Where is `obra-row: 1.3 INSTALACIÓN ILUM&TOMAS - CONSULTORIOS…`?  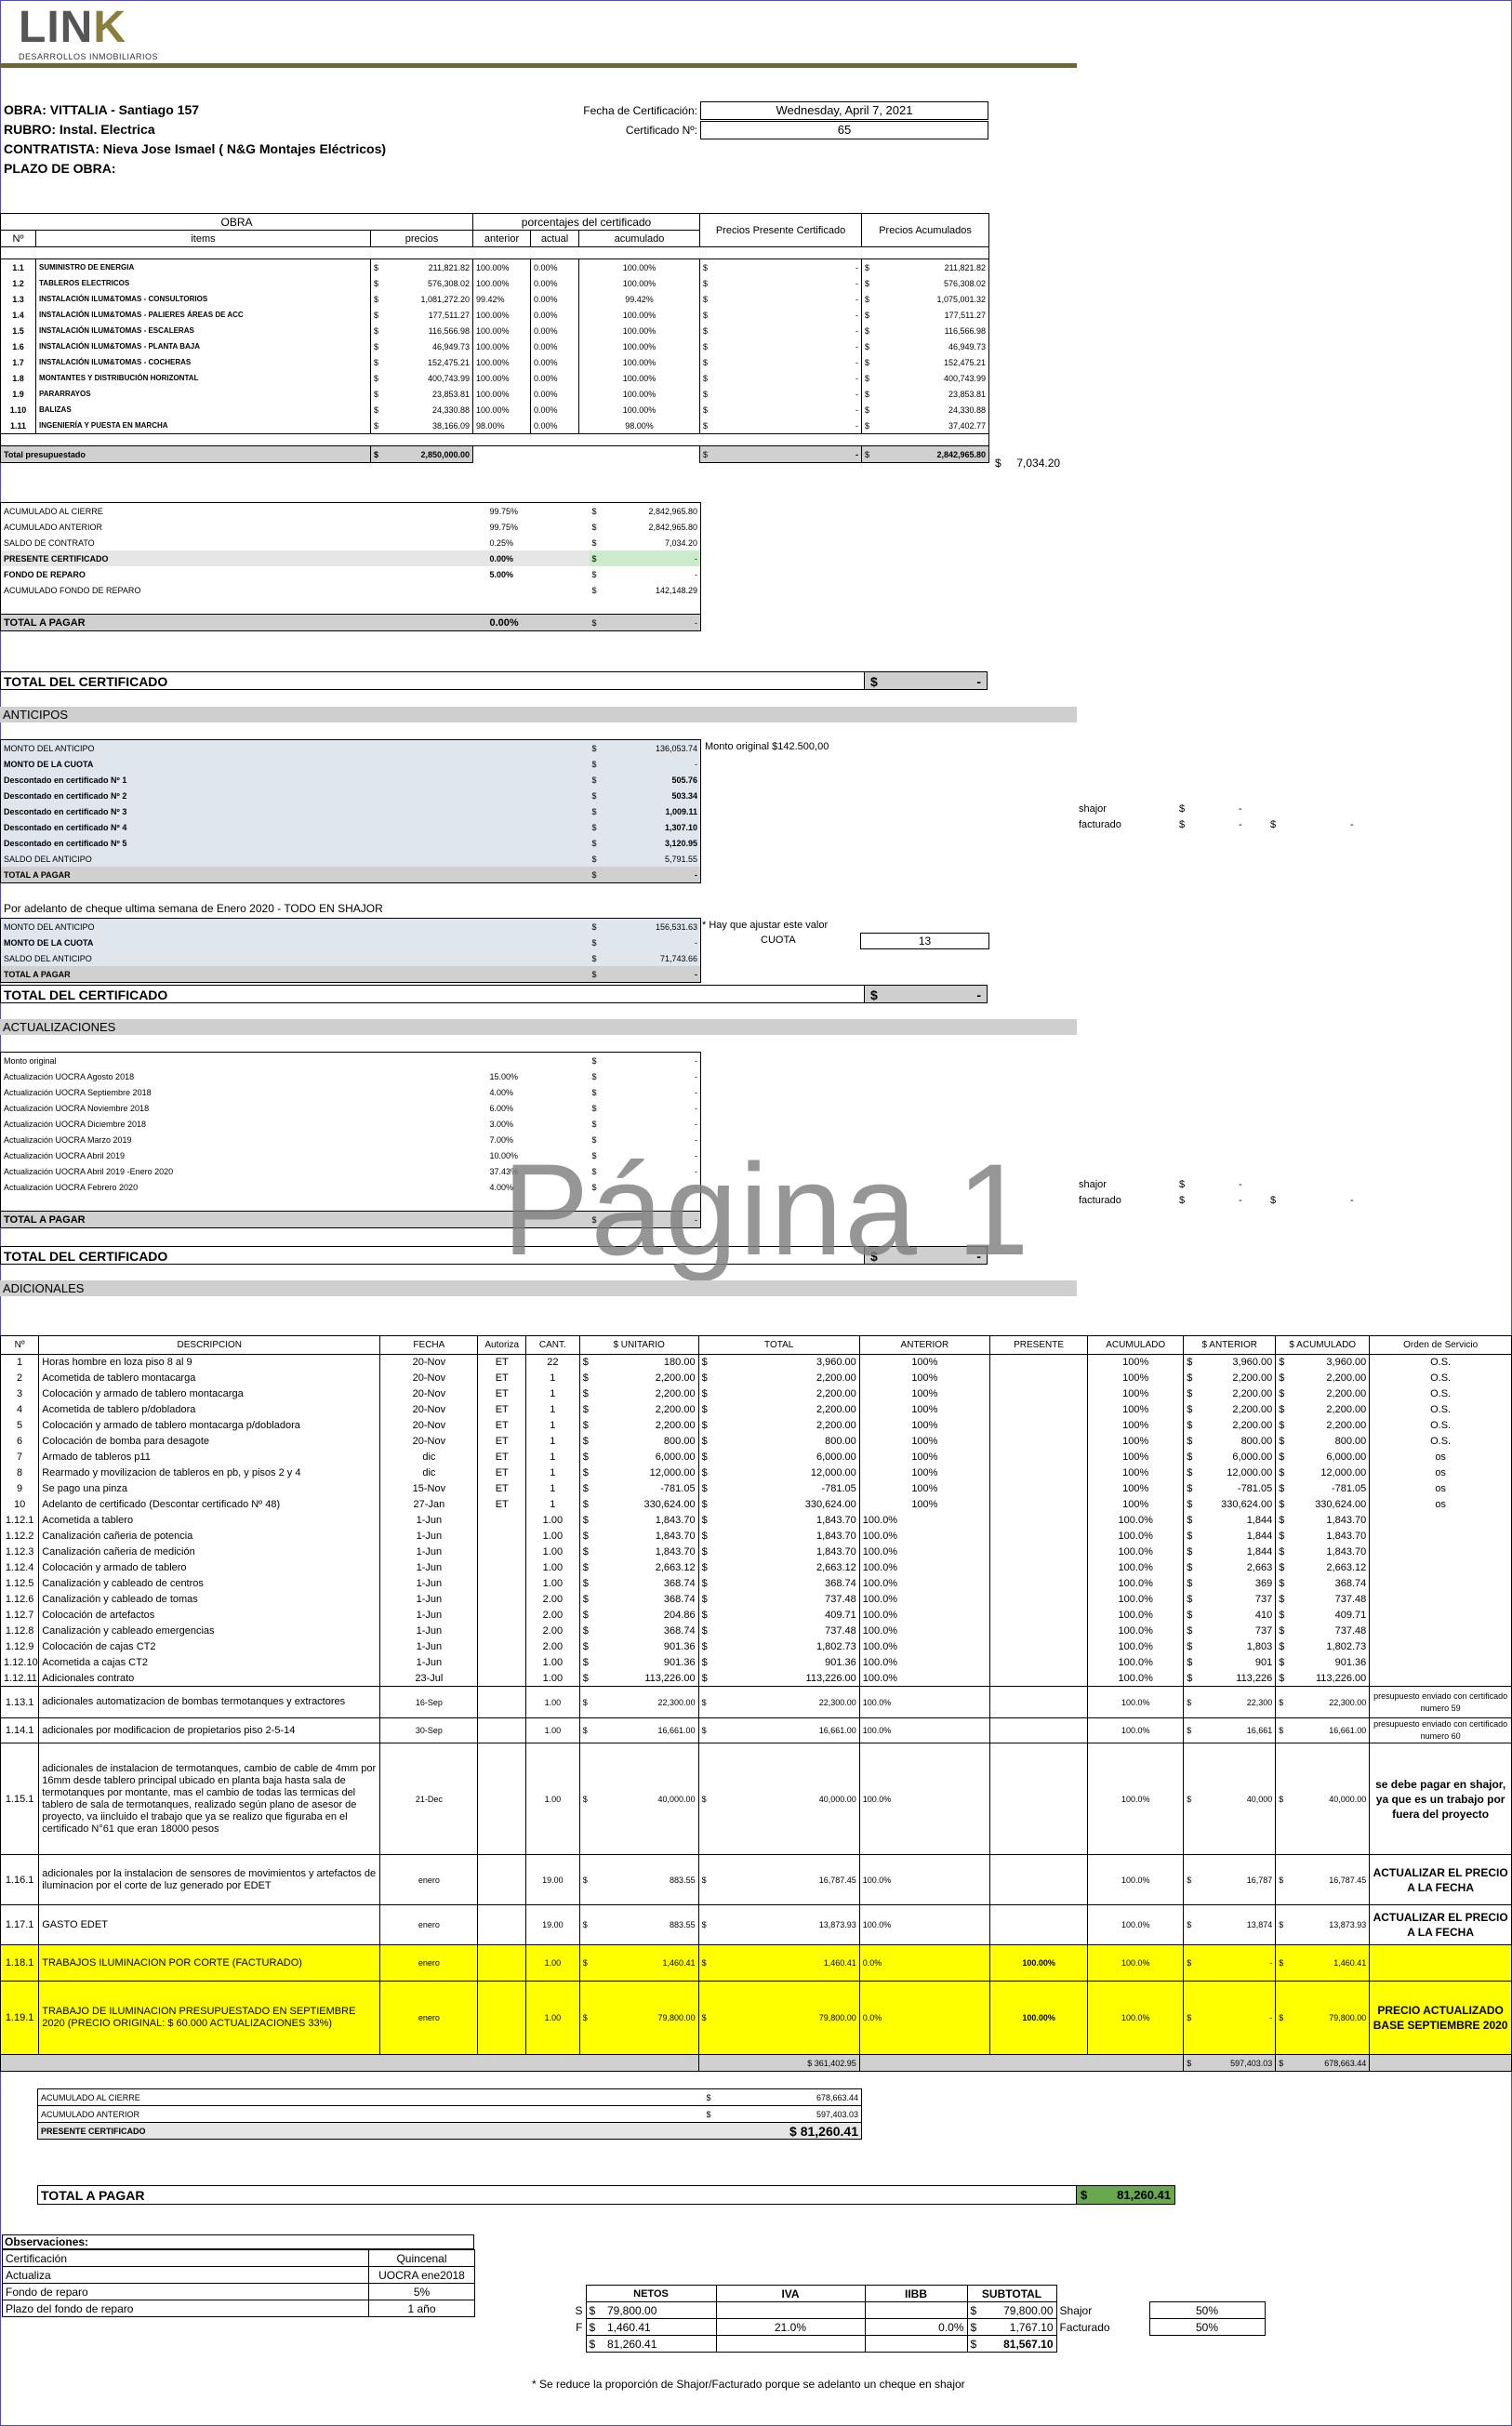 obra-row: 1.3 INSTALACIÓN ILUM&TOMAS - CONSULTORIOS… is located at coordinates (495, 299).